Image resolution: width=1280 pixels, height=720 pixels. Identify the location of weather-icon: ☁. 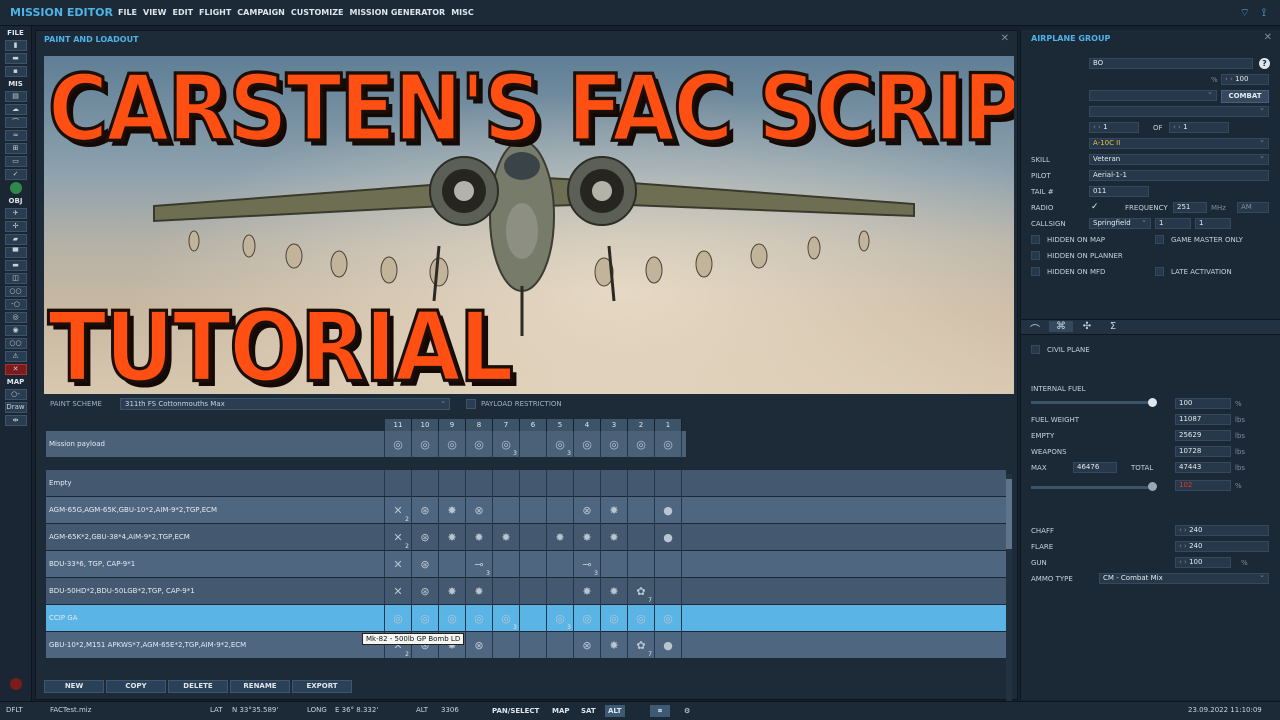
(15, 109).